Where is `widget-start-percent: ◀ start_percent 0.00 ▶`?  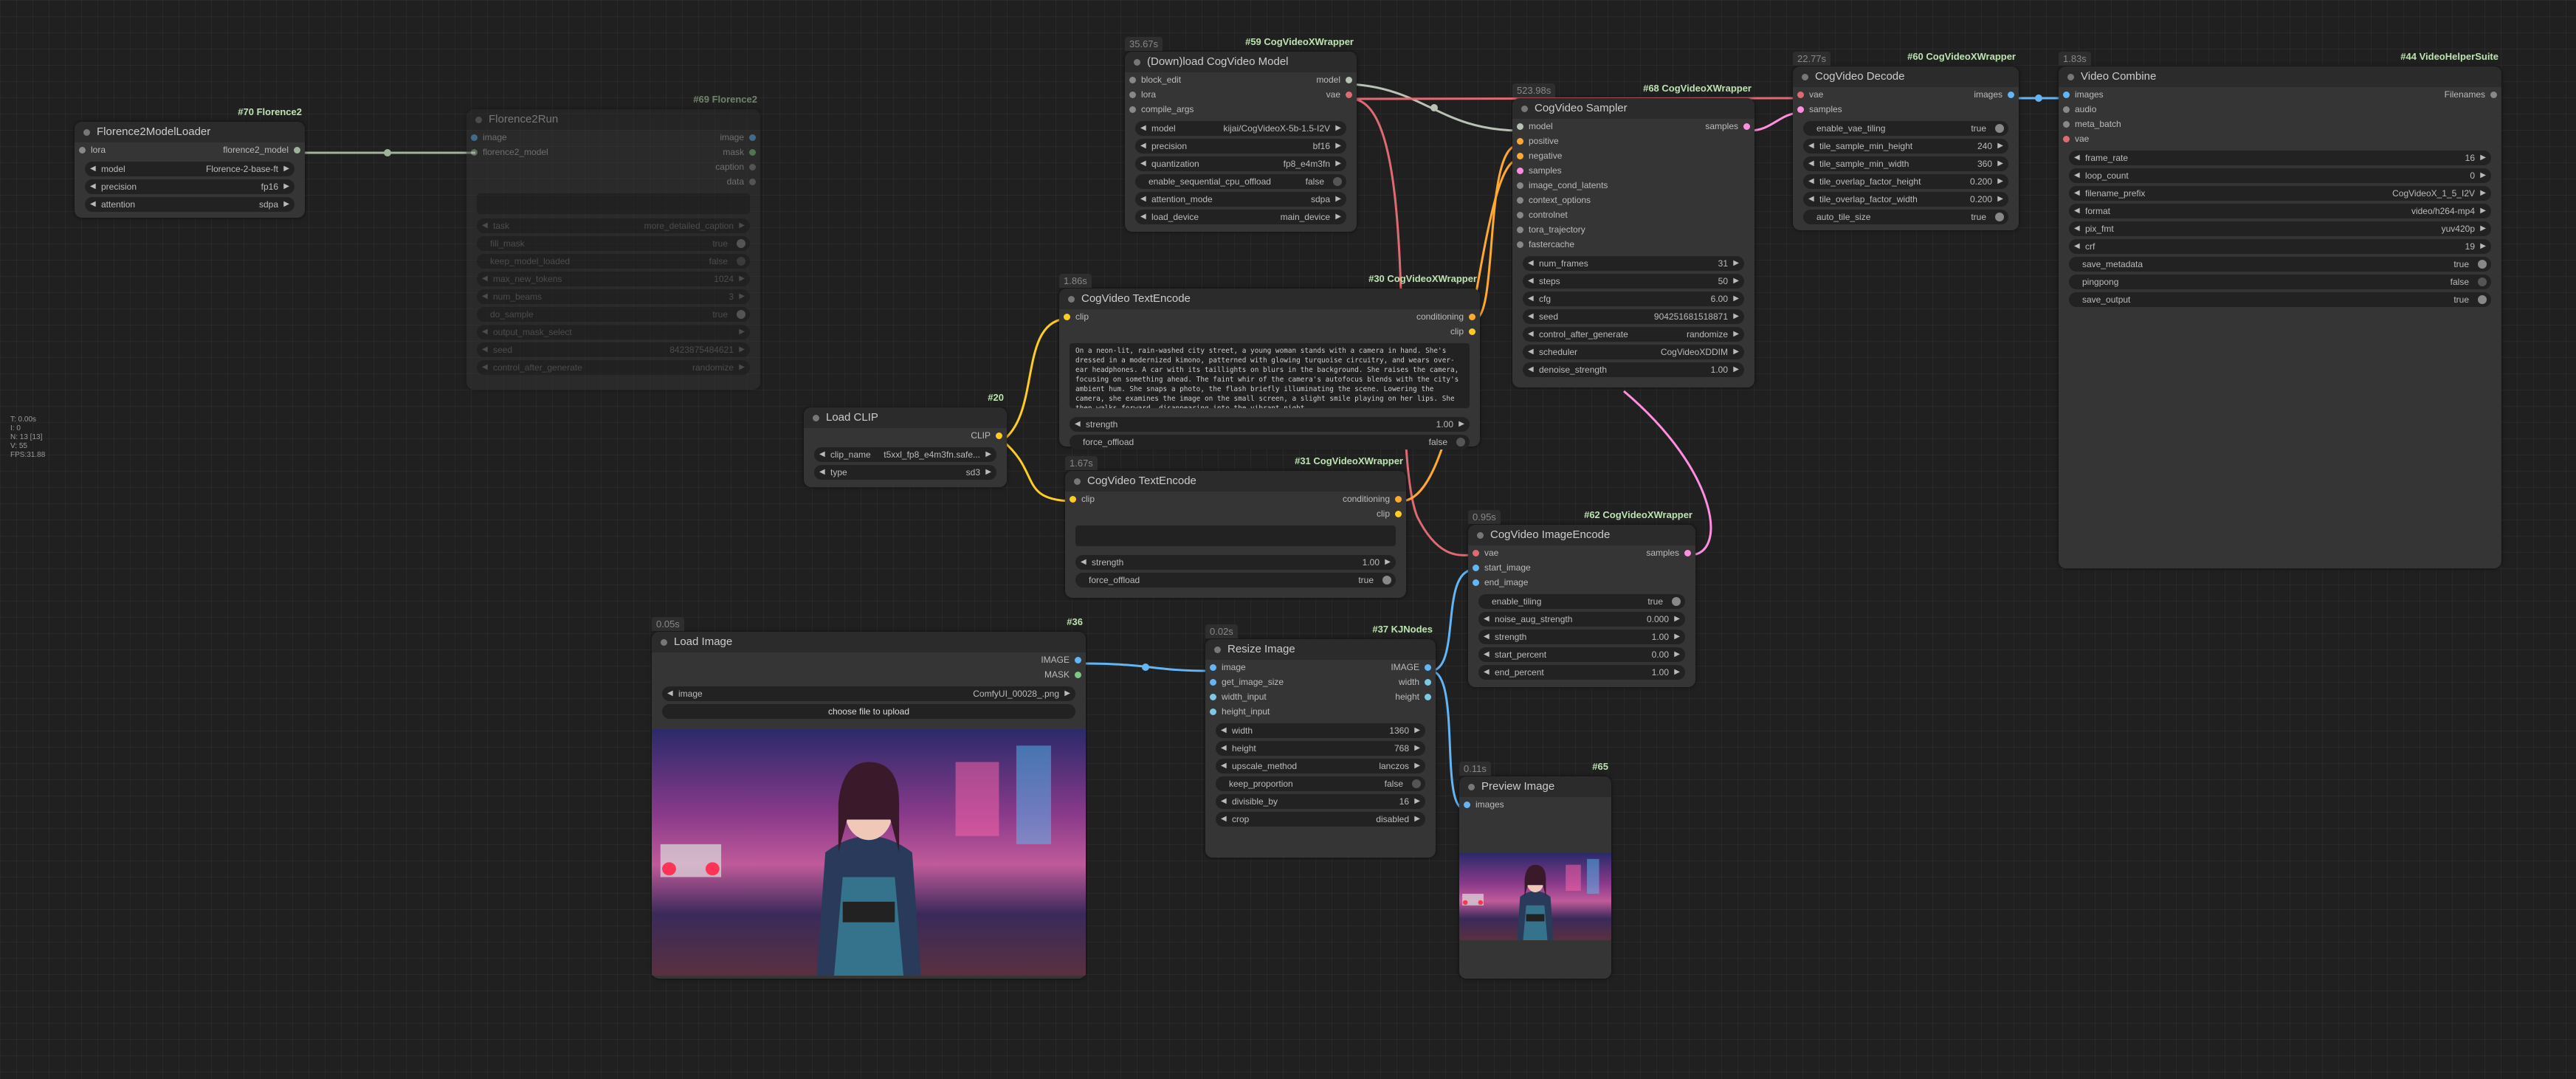
widget-start-percent: ◀ start_percent 0.00 ▶ is located at coordinates (1582, 654).